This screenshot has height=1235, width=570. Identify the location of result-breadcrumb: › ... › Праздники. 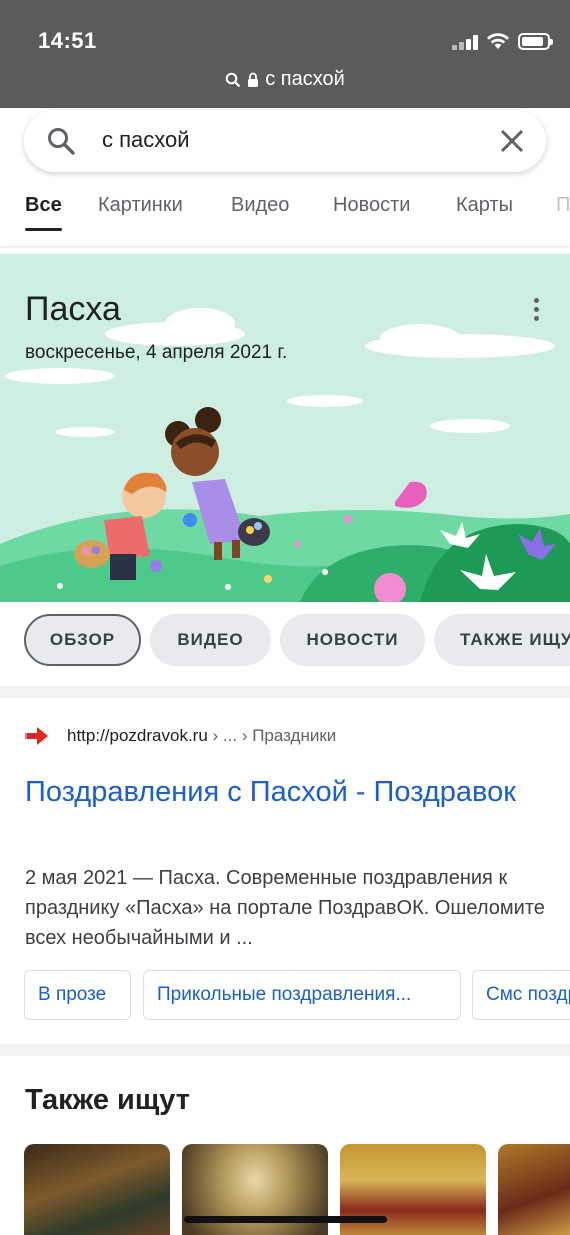
(272, 735).